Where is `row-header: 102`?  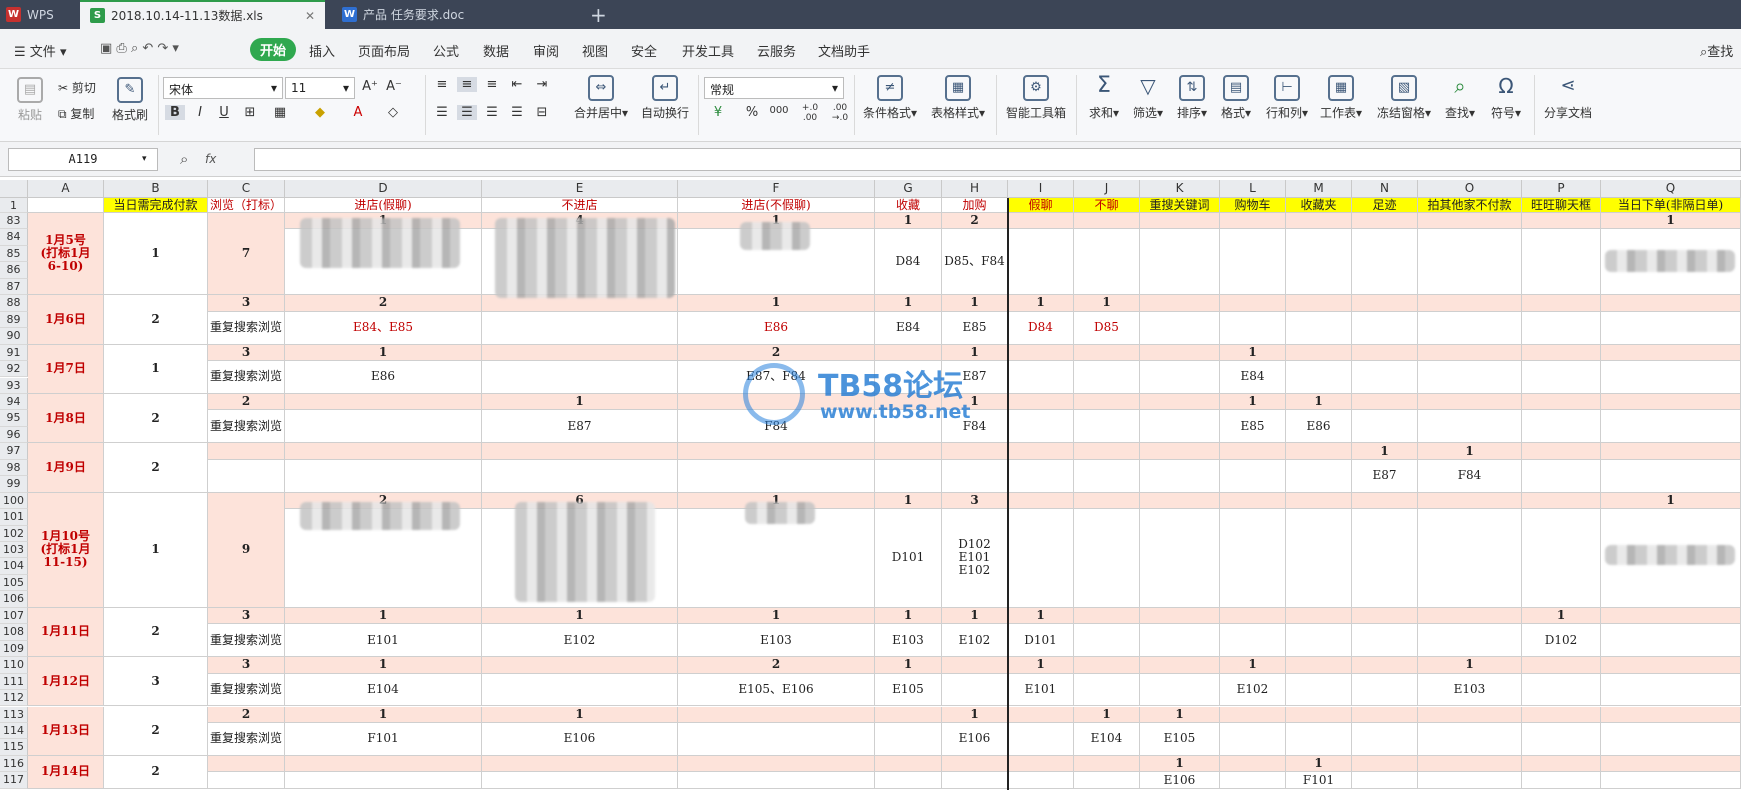
row-header: 102 is located at coordinates (14, 533).